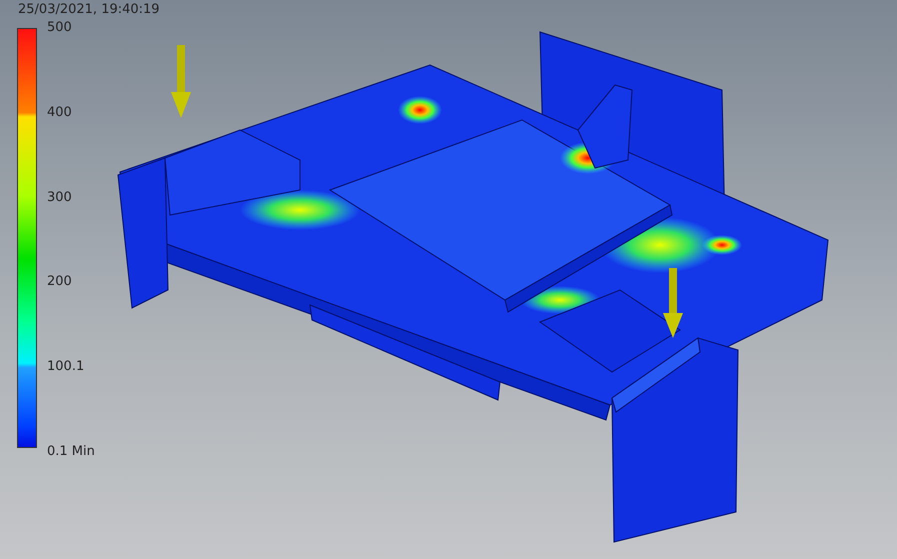 The image size is (897, 559). Describe the element at coordinates (60, 282) in the screenshot. I see `scale-label: 200` at that location.